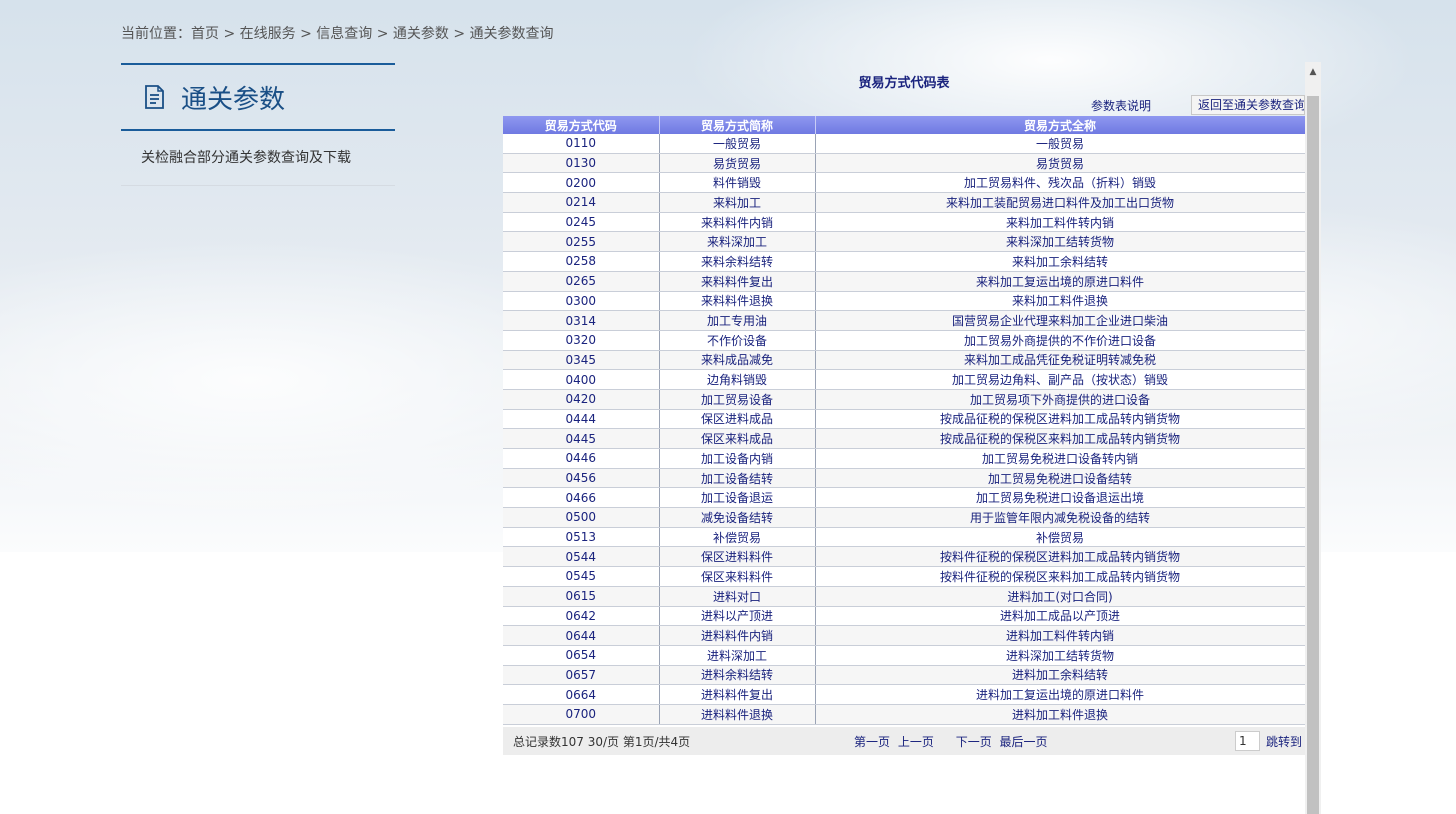 The image size is (1456, 814). I want to click on cell-short-name: 不作价设备, so click(737, 340).